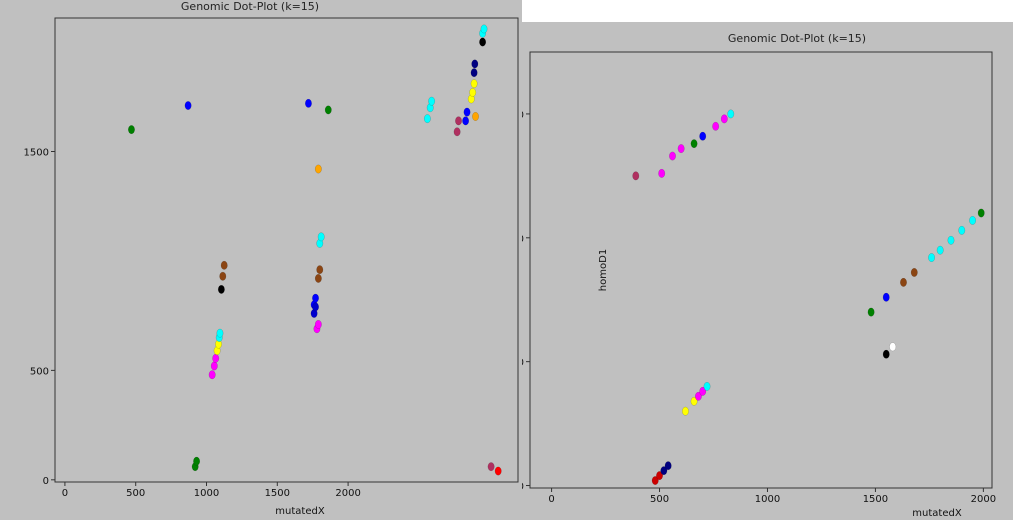  What do you see at coordinates (466, 121) in the screenshot?
I see `left-point-s6-p4` at bounding box center [466, 121].